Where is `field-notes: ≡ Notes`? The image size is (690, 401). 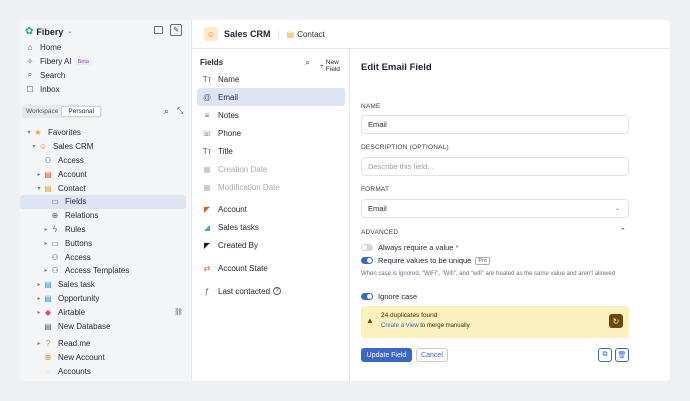
field-notes: ≡ Notes is located at coordinates (271, 115).